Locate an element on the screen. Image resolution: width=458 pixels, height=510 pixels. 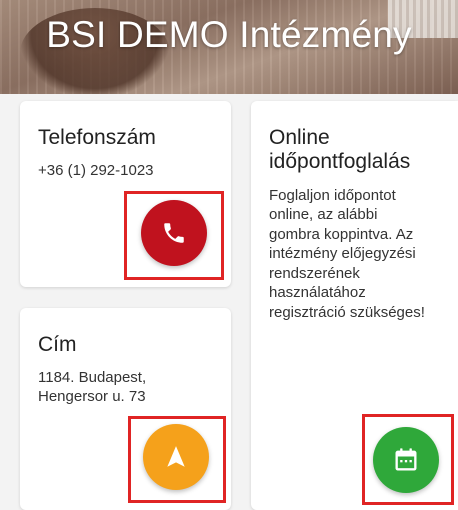
address-line-2: Hengersor u. 73 is located at coordinates (92, 396).